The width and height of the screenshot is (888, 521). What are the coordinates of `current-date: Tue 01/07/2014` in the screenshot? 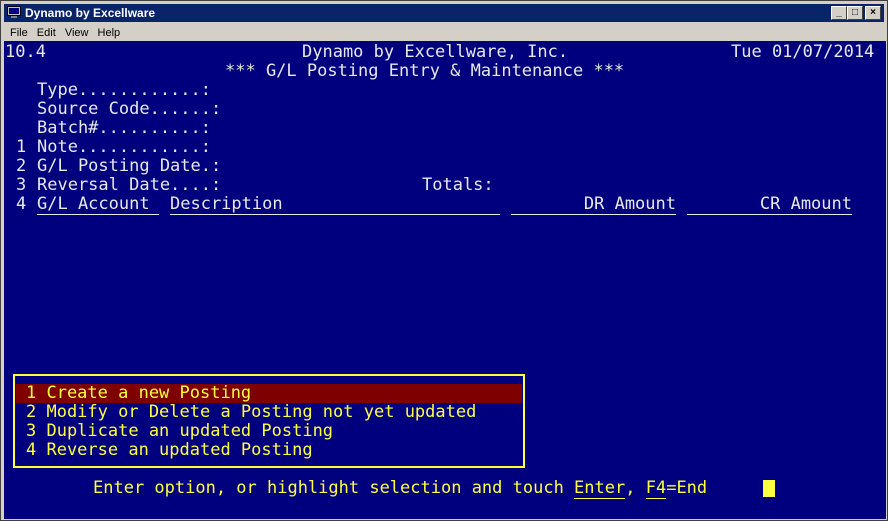 It's located at (803, 52).